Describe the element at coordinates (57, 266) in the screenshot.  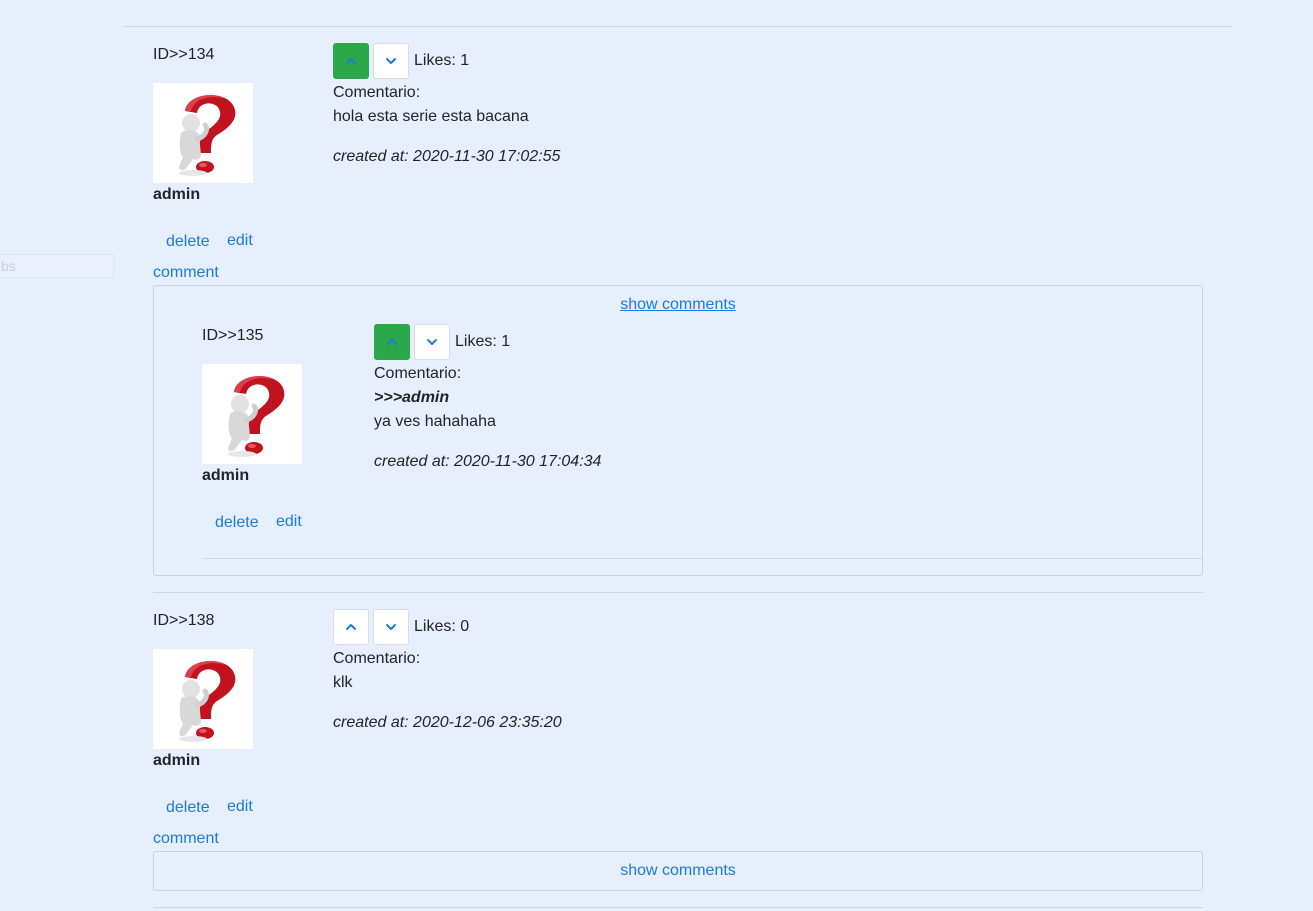
I see `side-search-input: bs` at that location.